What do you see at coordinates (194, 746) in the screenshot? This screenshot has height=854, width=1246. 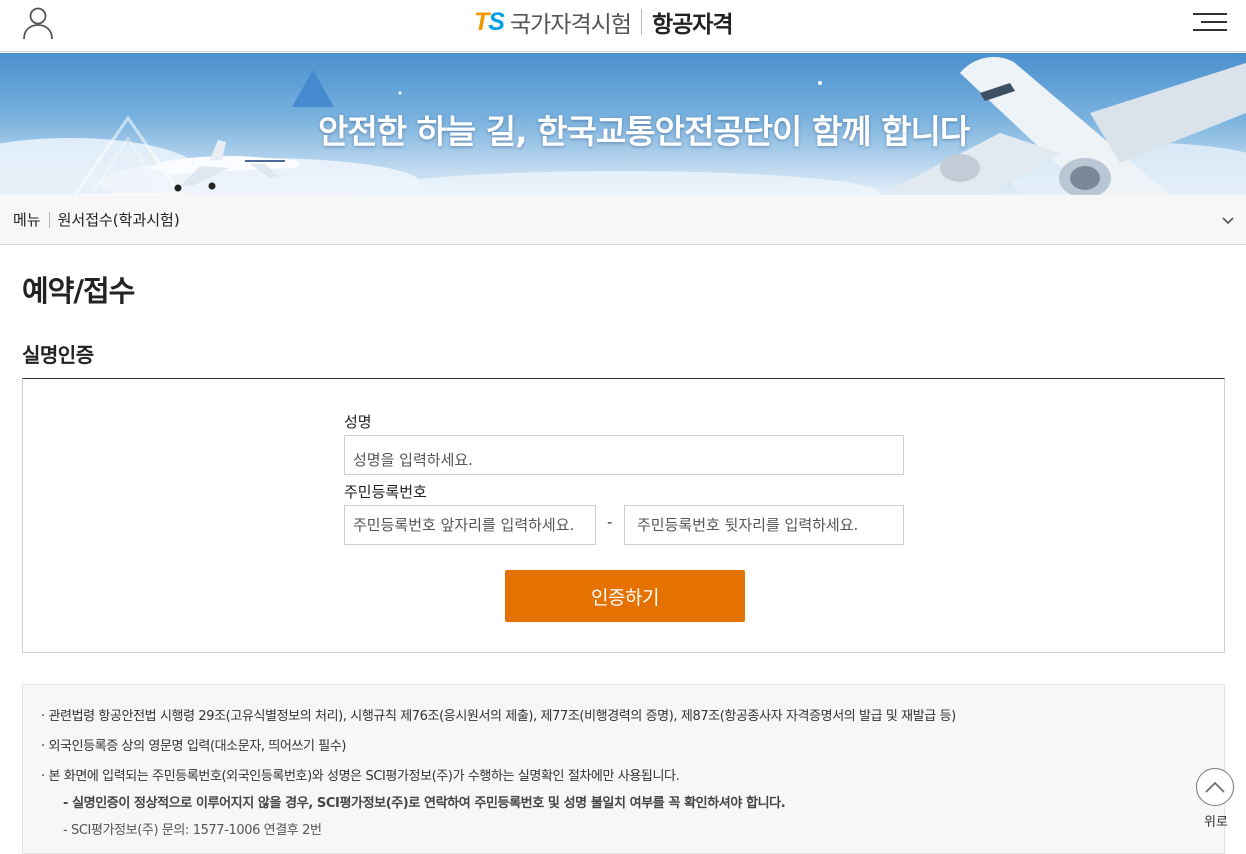 I see `notice-foreigner: · 외국인등록증 상의 영문명 입력(대소문자, 띄어쓰기 필수)` at bounding box center [194, 746].